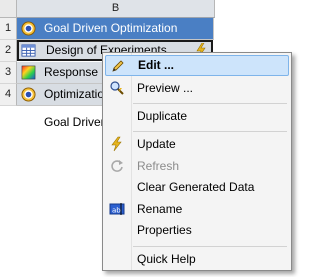  Describe the element at coordinates (166, 259) in the screenshot. I see `menu-item-label: Quick Help` at that location.